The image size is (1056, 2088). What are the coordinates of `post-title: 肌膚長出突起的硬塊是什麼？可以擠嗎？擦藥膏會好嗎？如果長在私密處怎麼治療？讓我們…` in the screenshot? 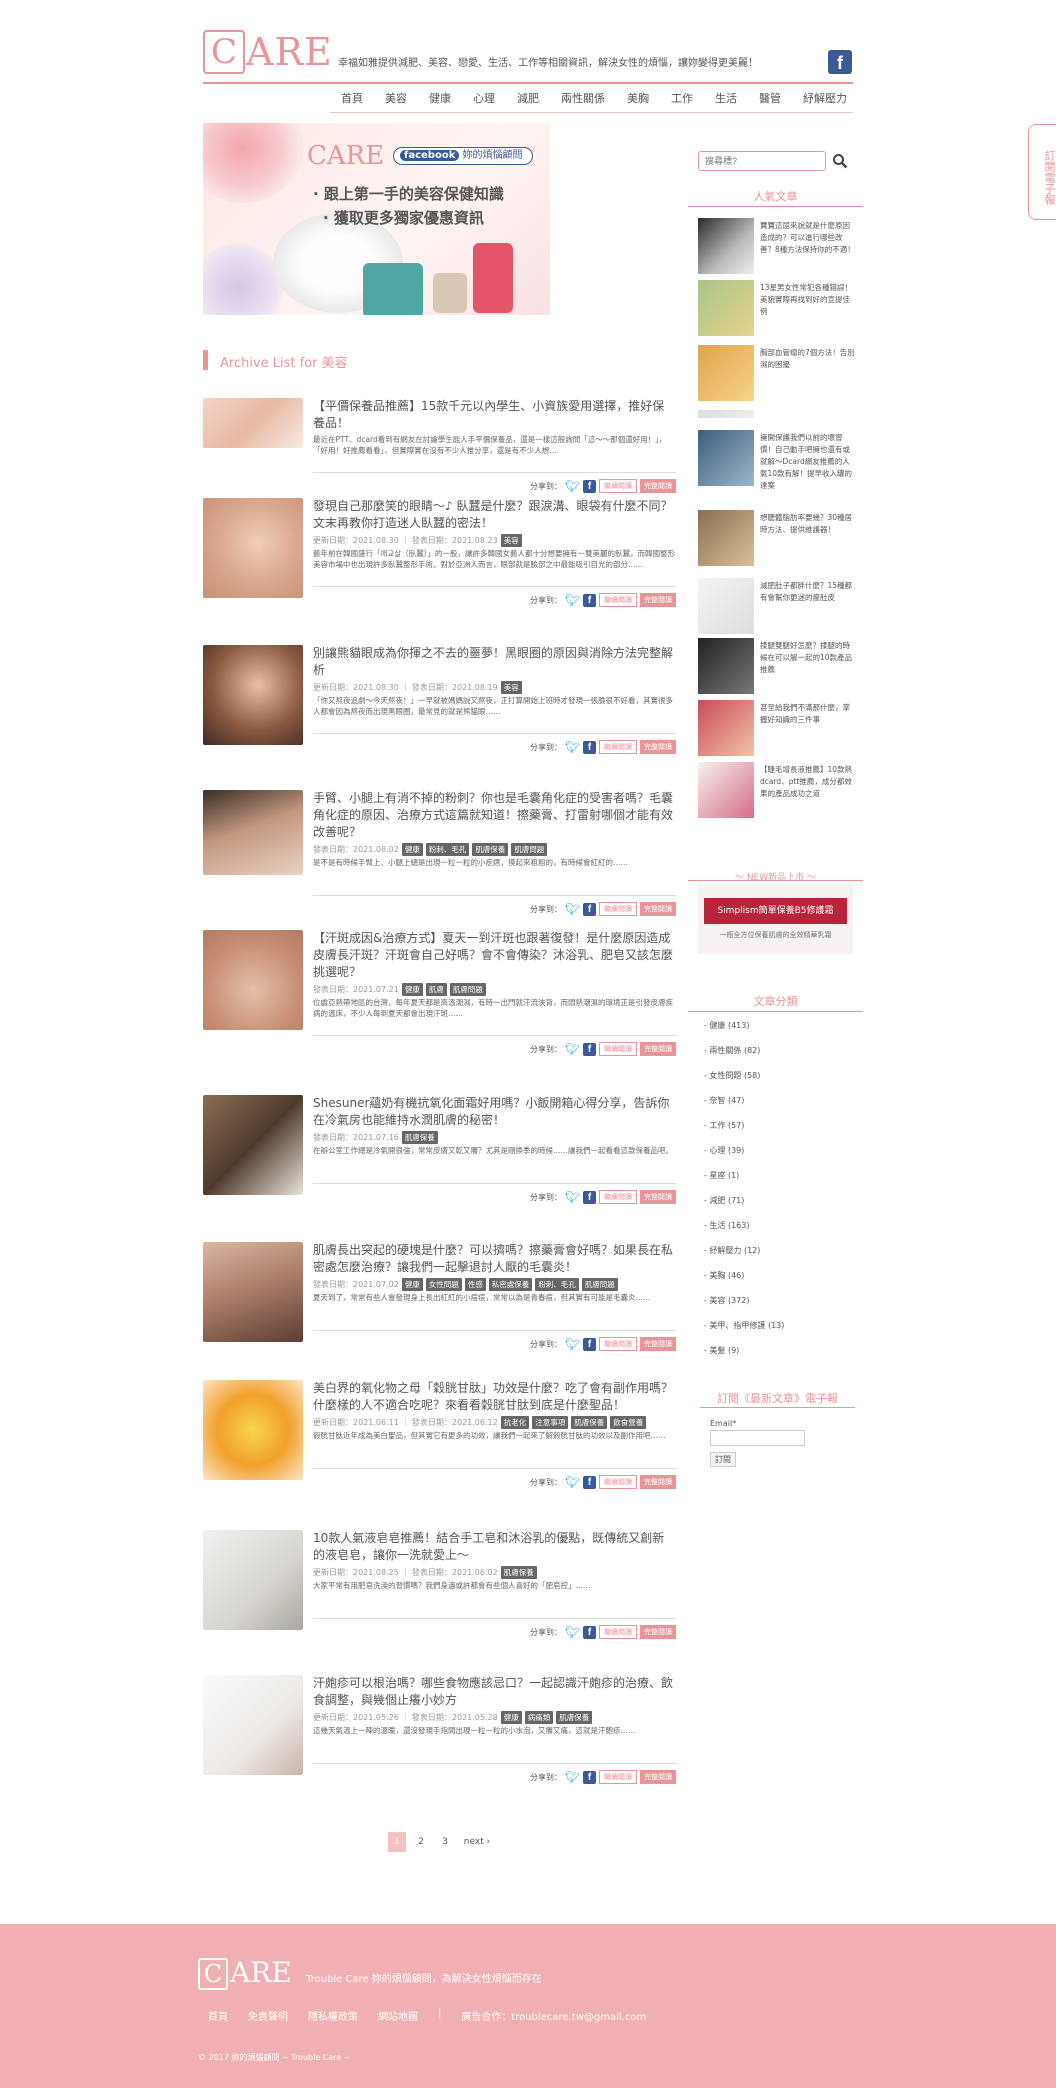 It's located at (494, 1259).